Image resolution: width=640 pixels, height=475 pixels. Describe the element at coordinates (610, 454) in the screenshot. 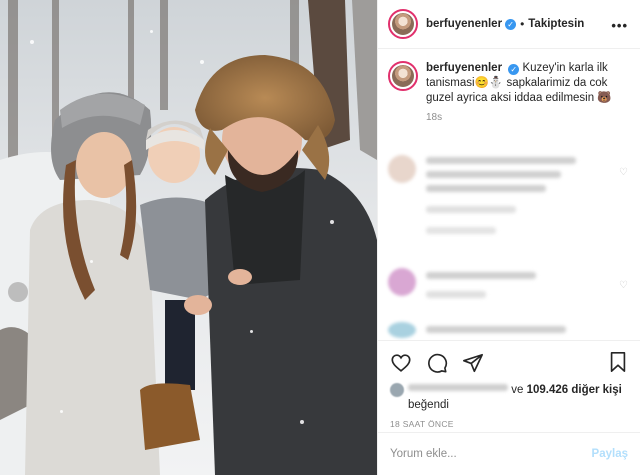

I see `post-comment-button: Paylaş` at that location.